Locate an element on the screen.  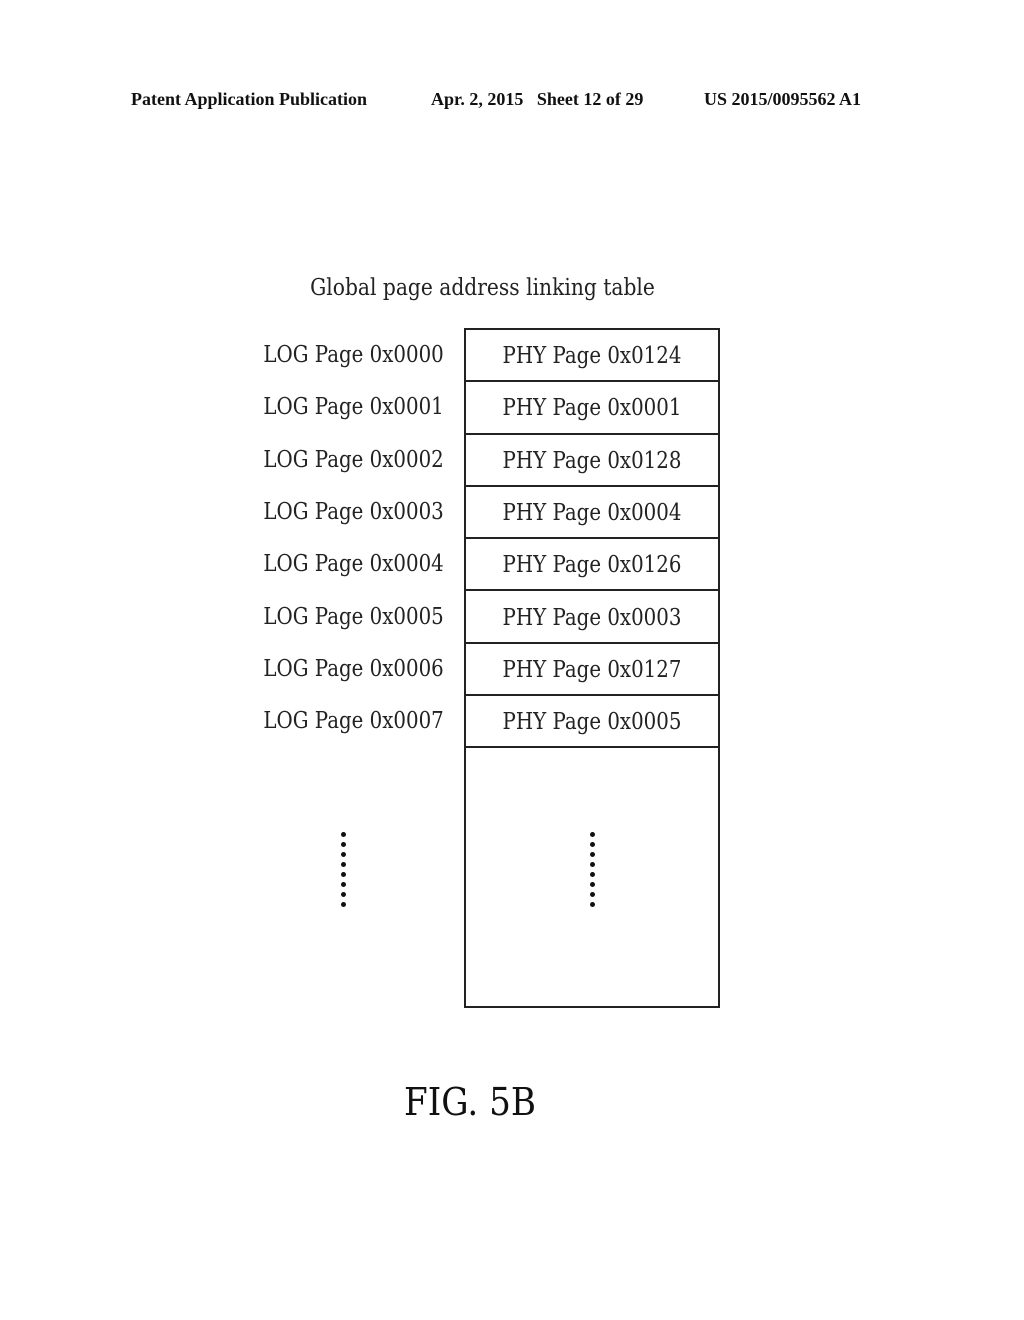
log-page-label: LOG Page 0x0000 is located at coordinates (353, 355).